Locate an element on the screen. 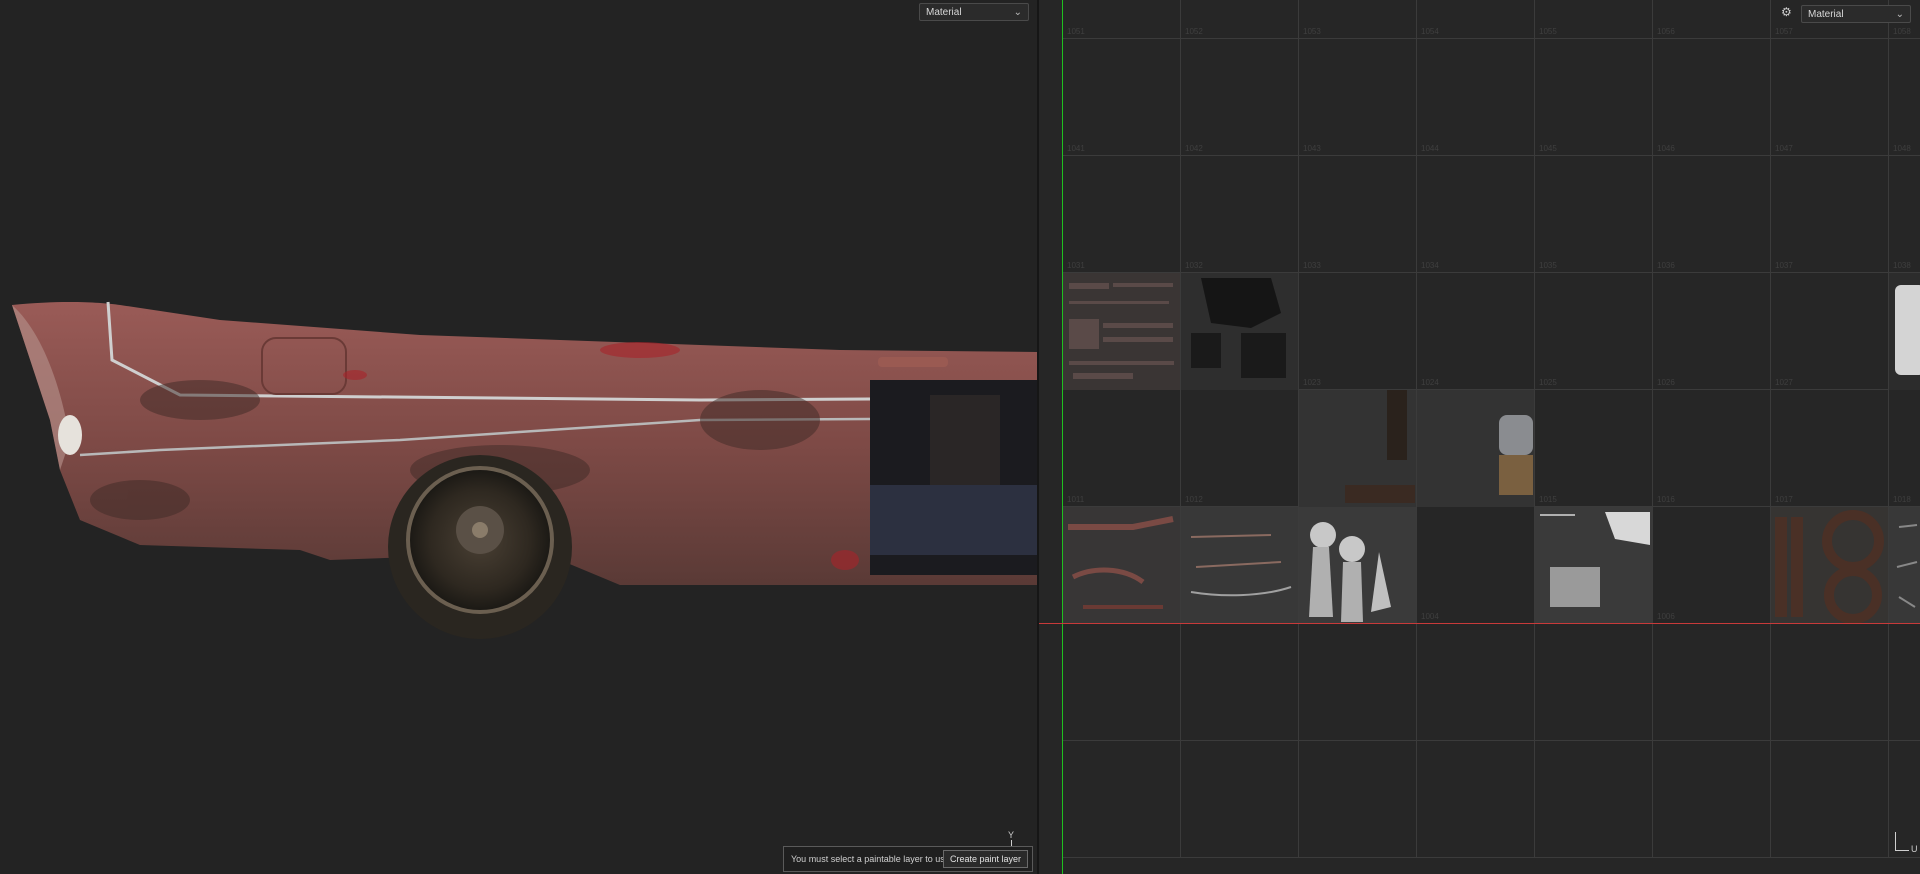 This screenshot has width=1920, height=874. udim-tile-label: 1018 is located at coordinates (1902, 499).